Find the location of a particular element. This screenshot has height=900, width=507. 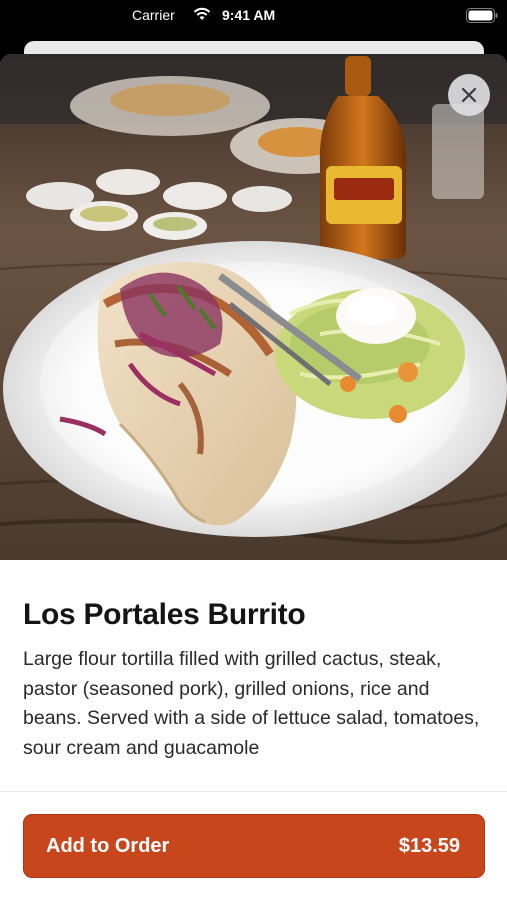

divider is located at coordinates (253, 791).